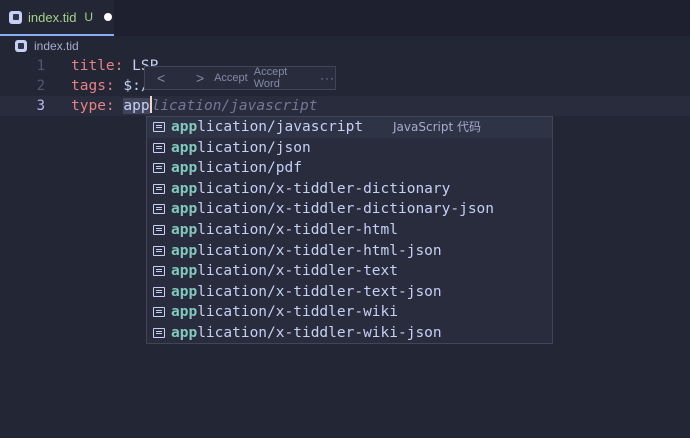 The image size is (690, 438). What do you see at coordinates (136, 106) in the screenshot?
I see `typed-text: app` at bounding box center [136, 106].